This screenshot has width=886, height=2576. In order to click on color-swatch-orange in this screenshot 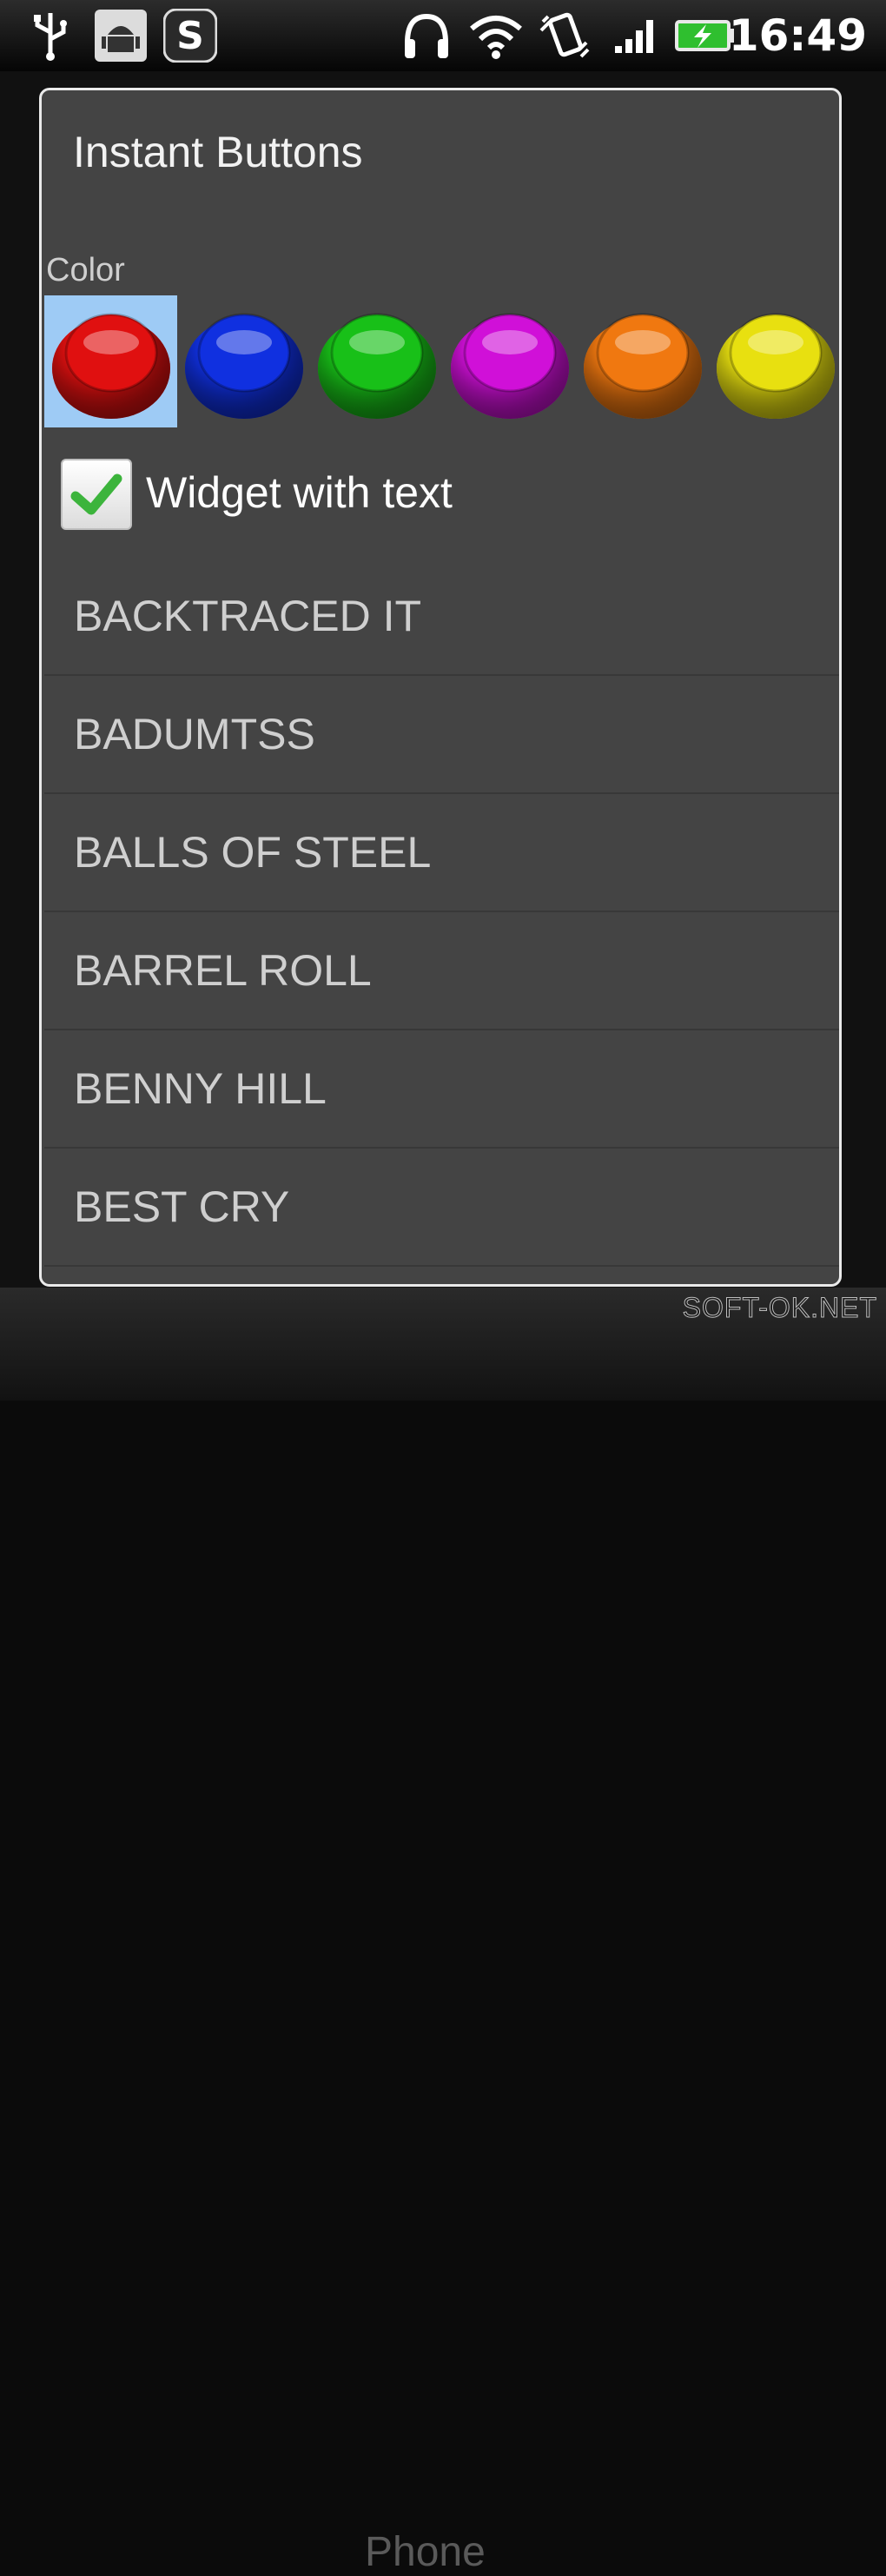, I will do `click(642, 361)`.